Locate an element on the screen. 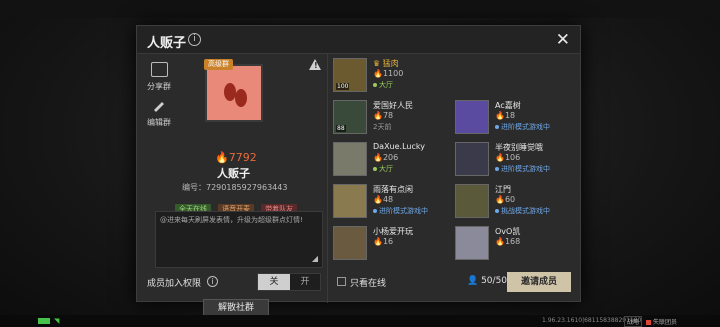  invite-members-button: 邀请成员 is located at coordinates (539, 282).